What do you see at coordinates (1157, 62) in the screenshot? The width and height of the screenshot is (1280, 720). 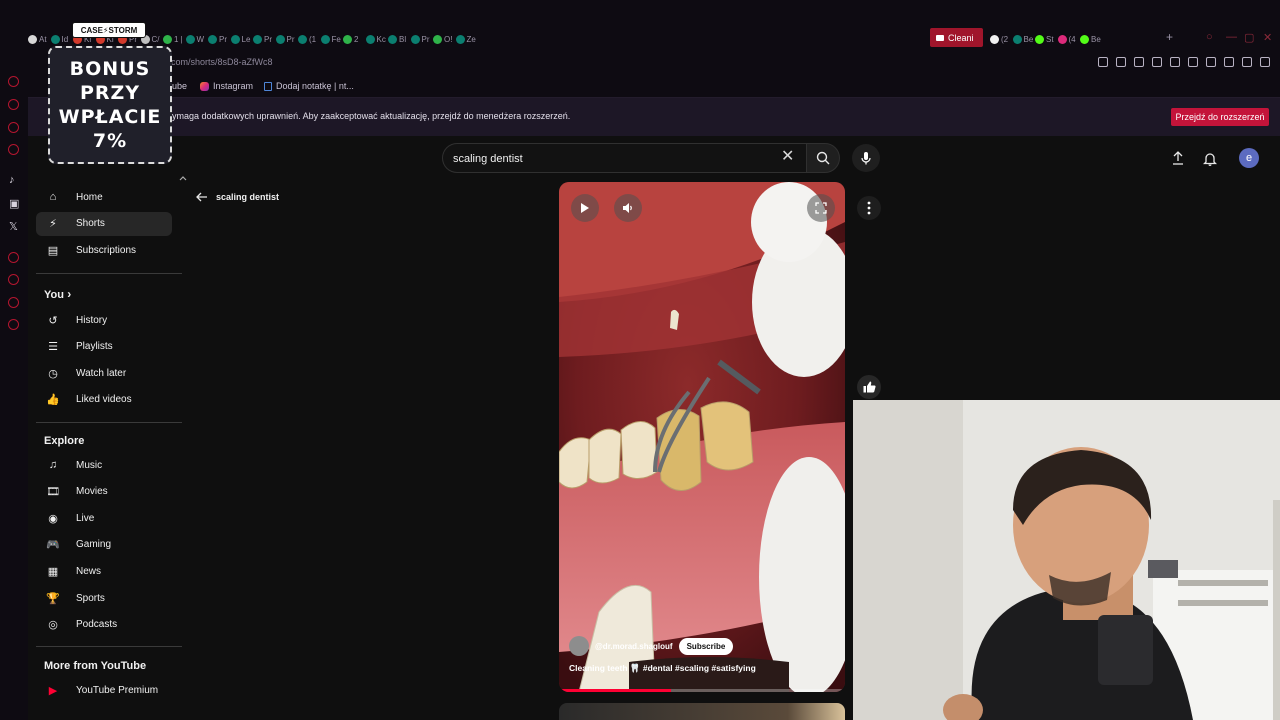 I see `vpn-icon` at bounding box center [1157, 62].